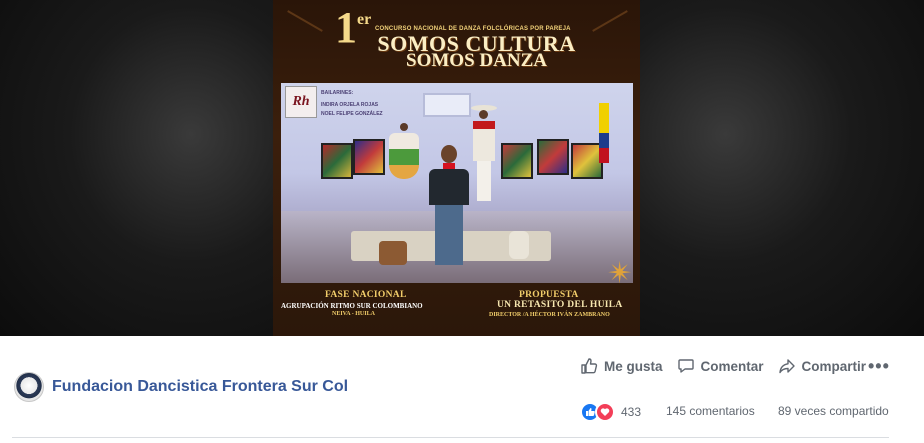 This screenshot has width=924, height=443. I want to click on shares-count-link: 89 veces compartido, so click(833, 411).